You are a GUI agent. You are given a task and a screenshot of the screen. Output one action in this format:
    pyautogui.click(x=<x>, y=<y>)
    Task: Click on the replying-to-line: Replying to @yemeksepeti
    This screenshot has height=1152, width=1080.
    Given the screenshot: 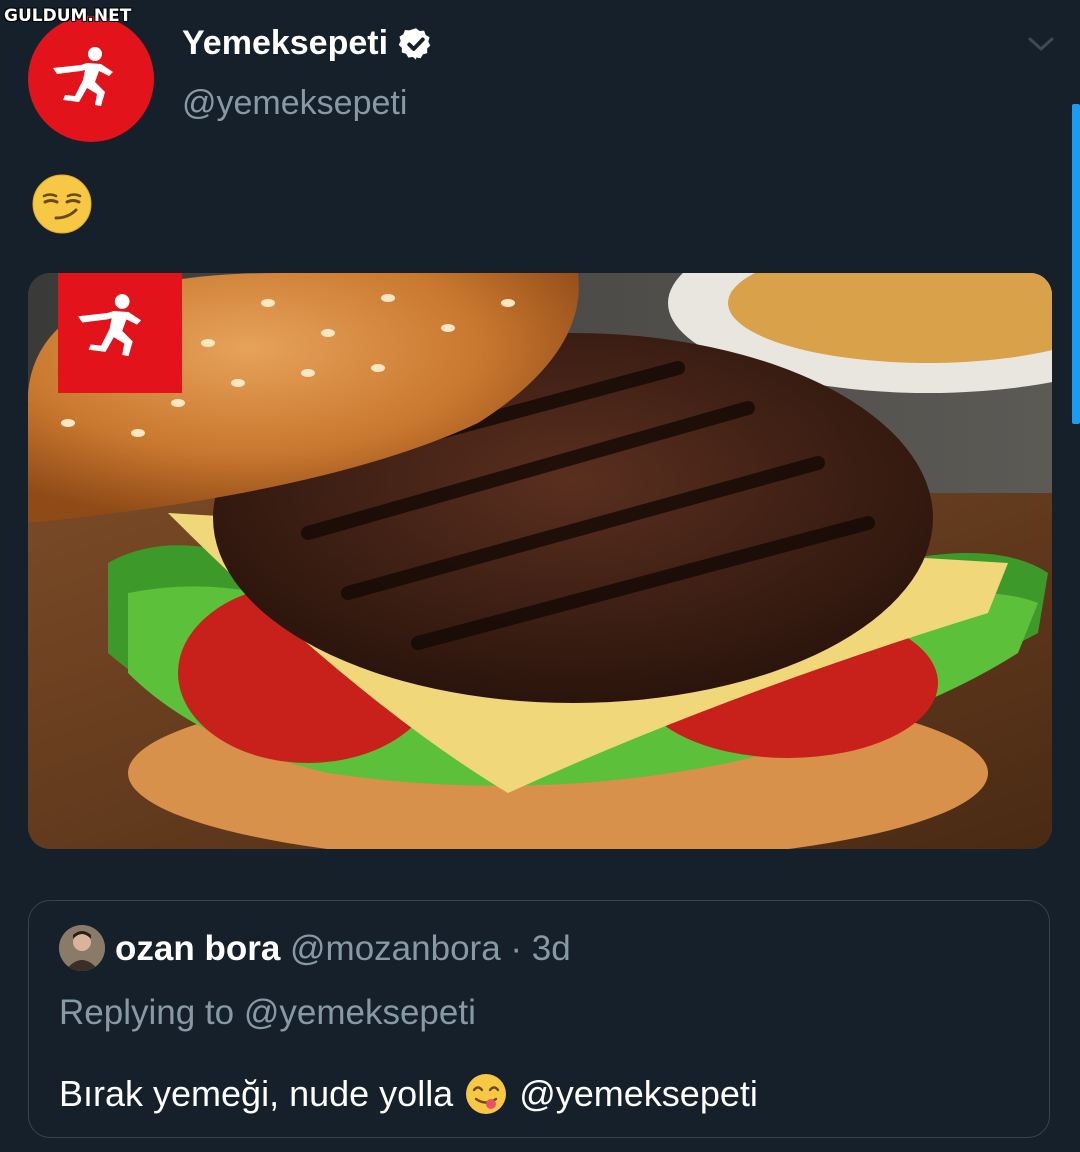 What is the action you would take?
    pyautogui.click(x=267, y=1013)
    